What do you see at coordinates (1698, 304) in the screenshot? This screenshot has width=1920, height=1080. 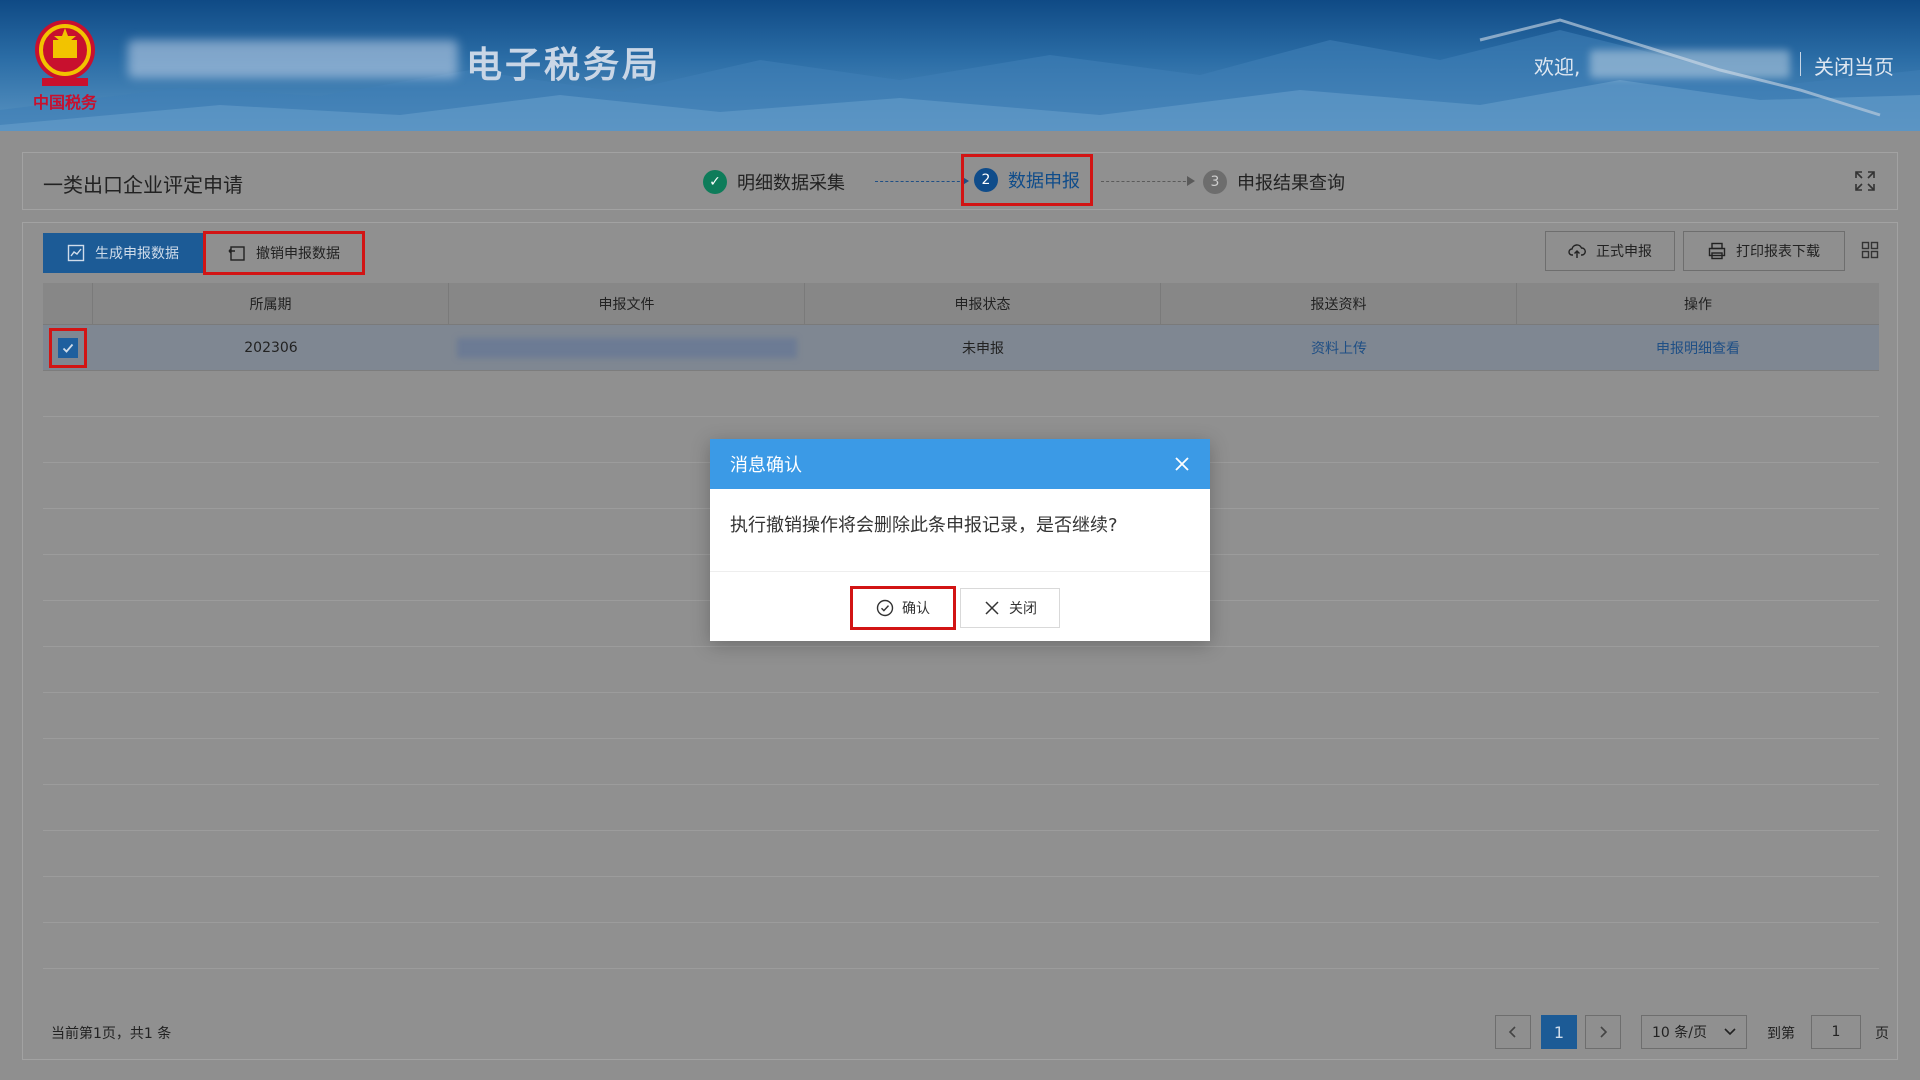 I see `column-header: 操作` at bounding box center [1698, 304].